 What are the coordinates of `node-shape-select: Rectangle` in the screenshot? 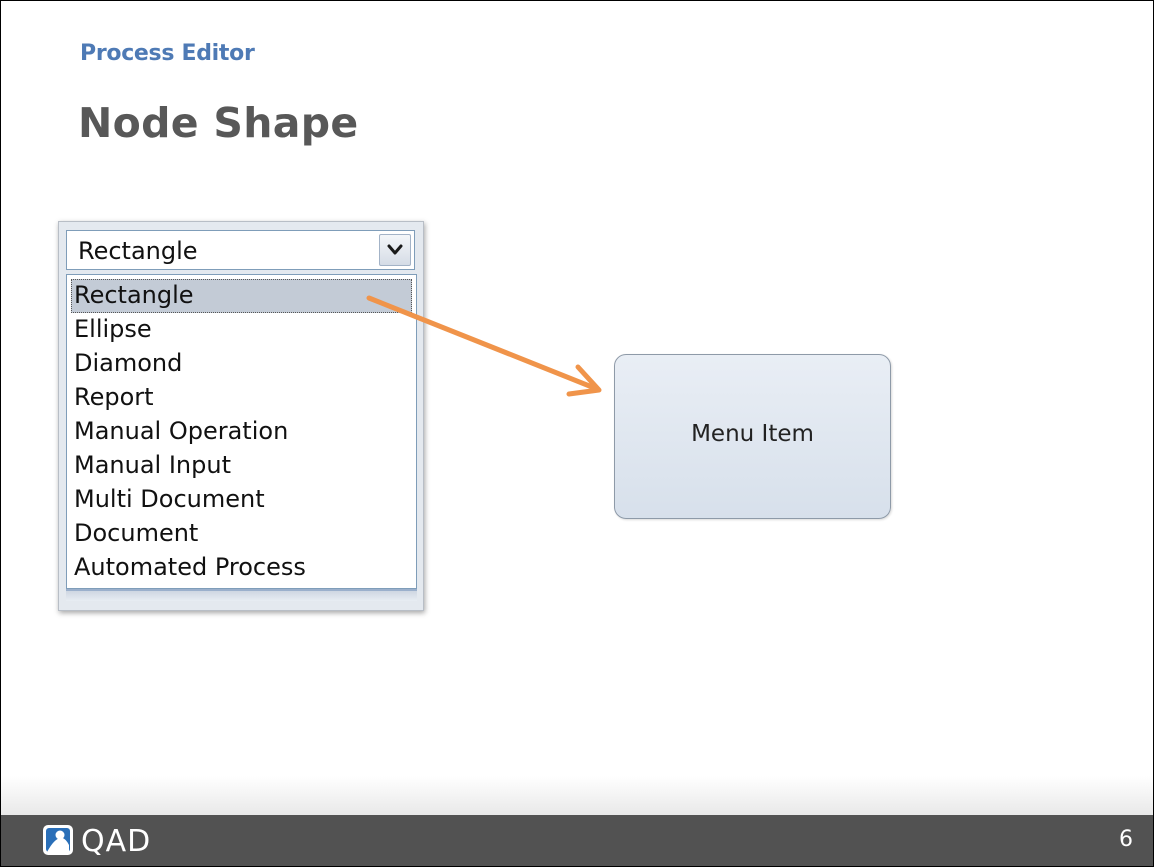 It's located at (240, 250).